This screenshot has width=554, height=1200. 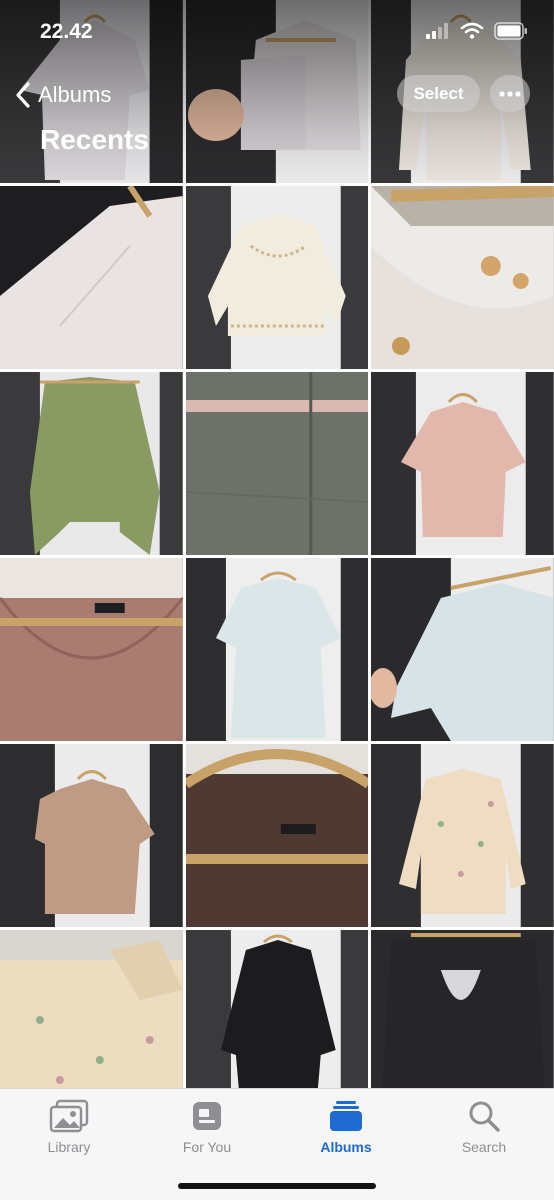 What do you see at coordinates (277, 835) in the screenshot?
I see `photo-brown-neckline` at bounding box center [277, 835].